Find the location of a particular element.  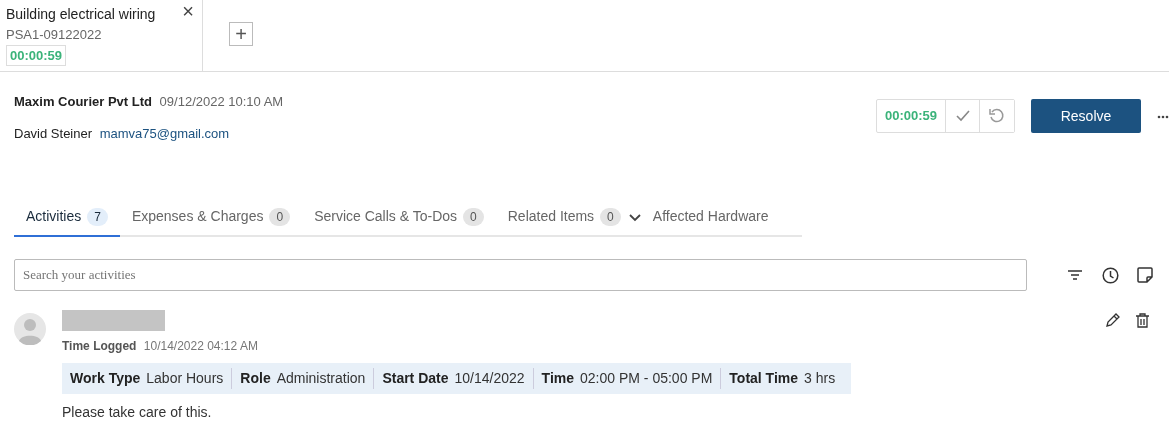

ticket-number: PSA1-09122022 is located at coordinates (54, 35).